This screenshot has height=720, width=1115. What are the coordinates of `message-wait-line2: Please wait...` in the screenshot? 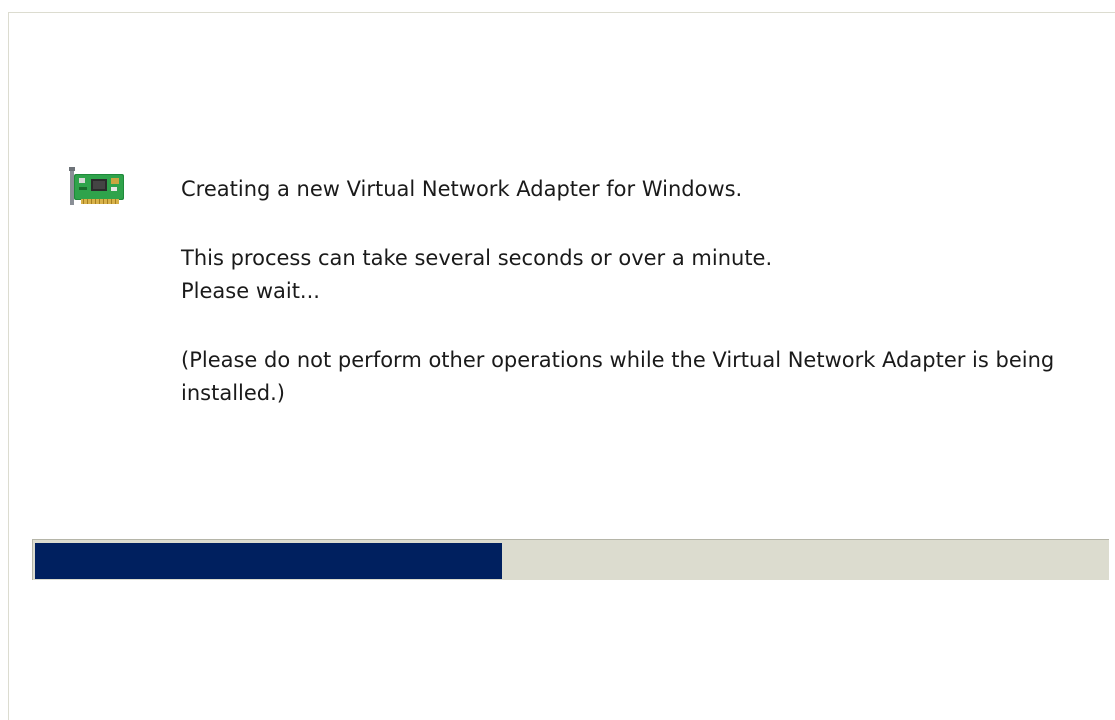 It's located at (250, 291).